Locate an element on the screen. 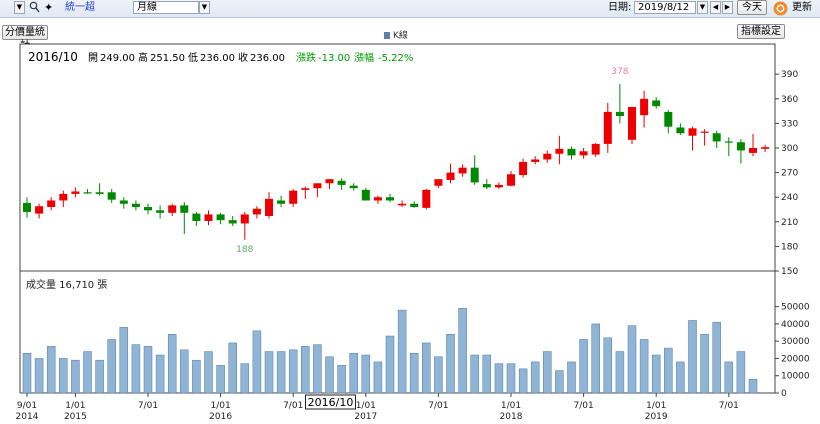 The image size is (820, 424). info-open: 249.00 is located at coordinates (117, 58).